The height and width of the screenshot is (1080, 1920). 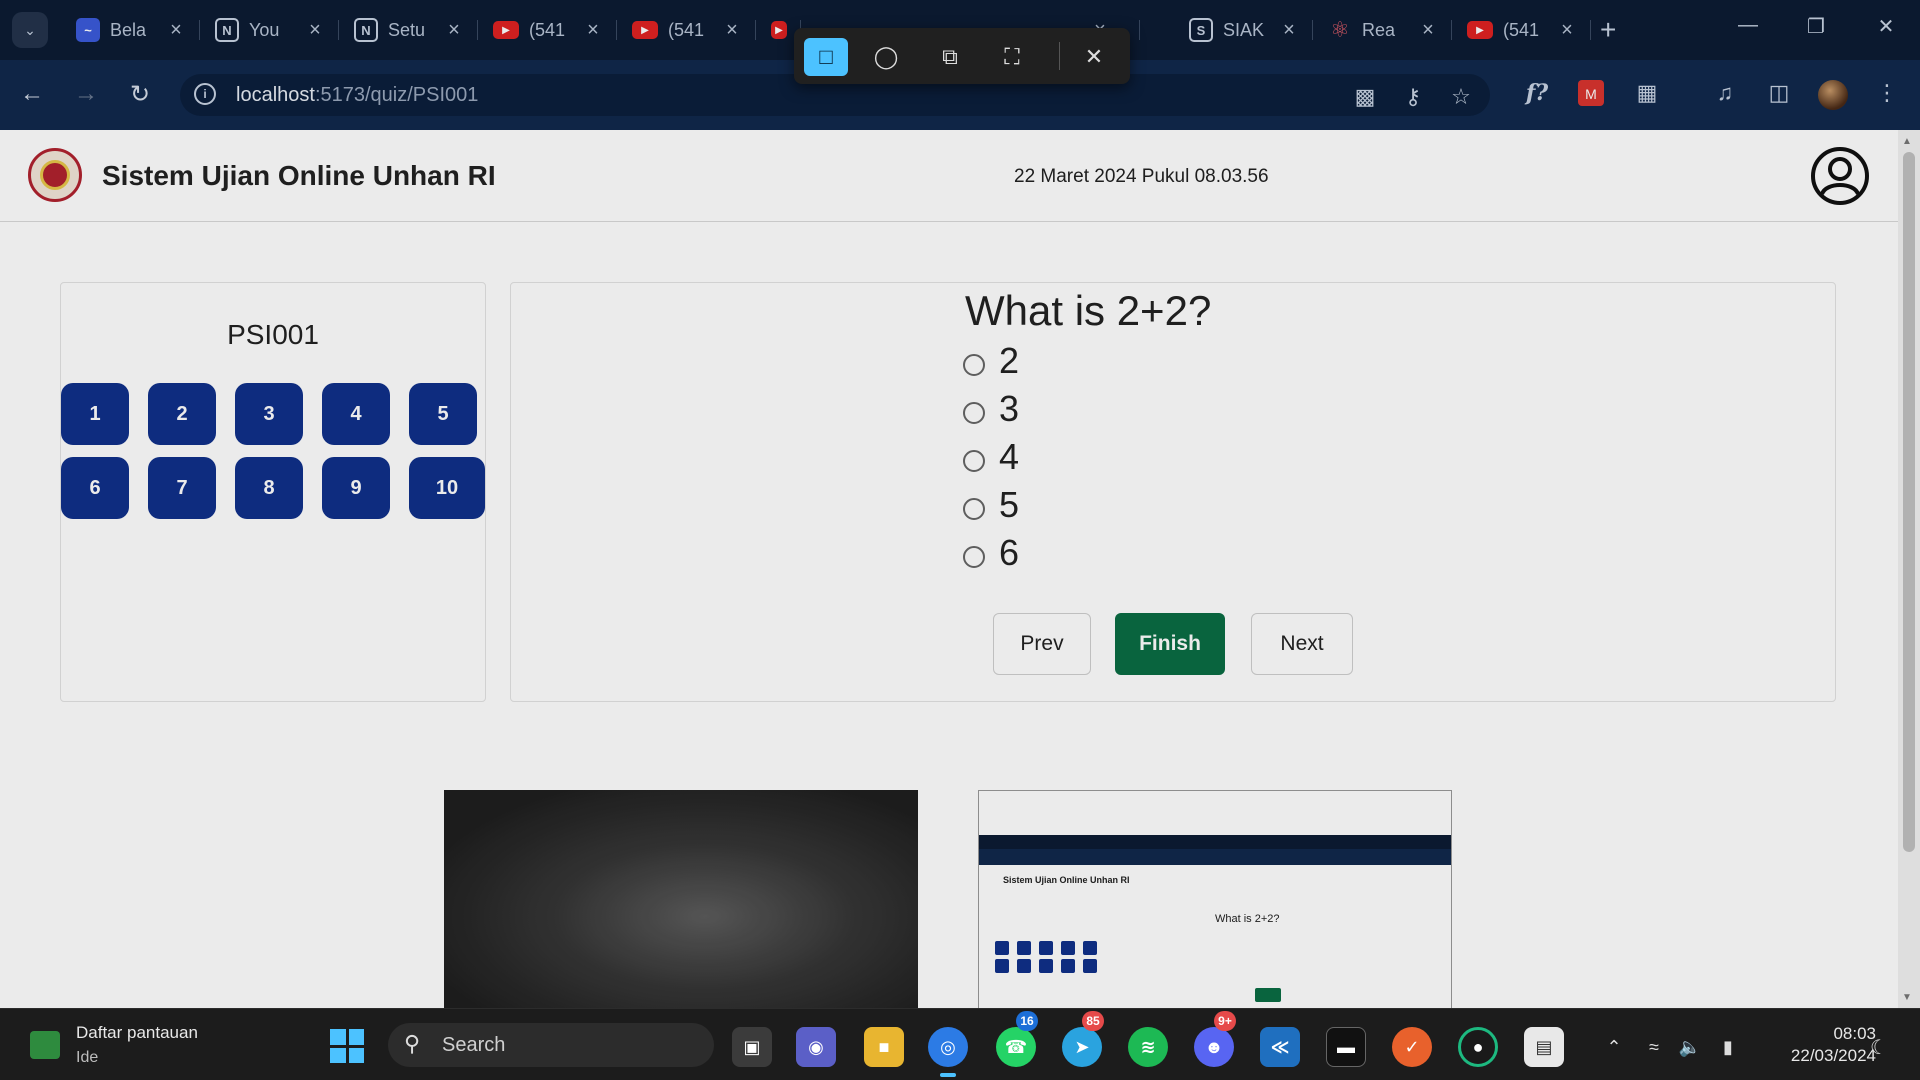 I want to click on answer-option: 3, so click(x=991, y=408).